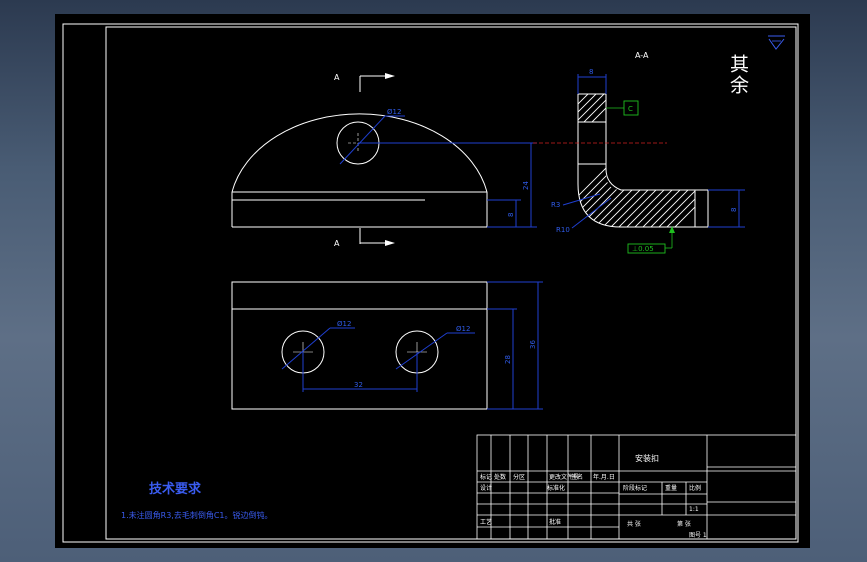 The width and height of the screenshot is (867, 562). What do you see at coordinates (734, 210) in the screenshot?
I see `section-flange-dim: 8` at bounding box center [734, 210].